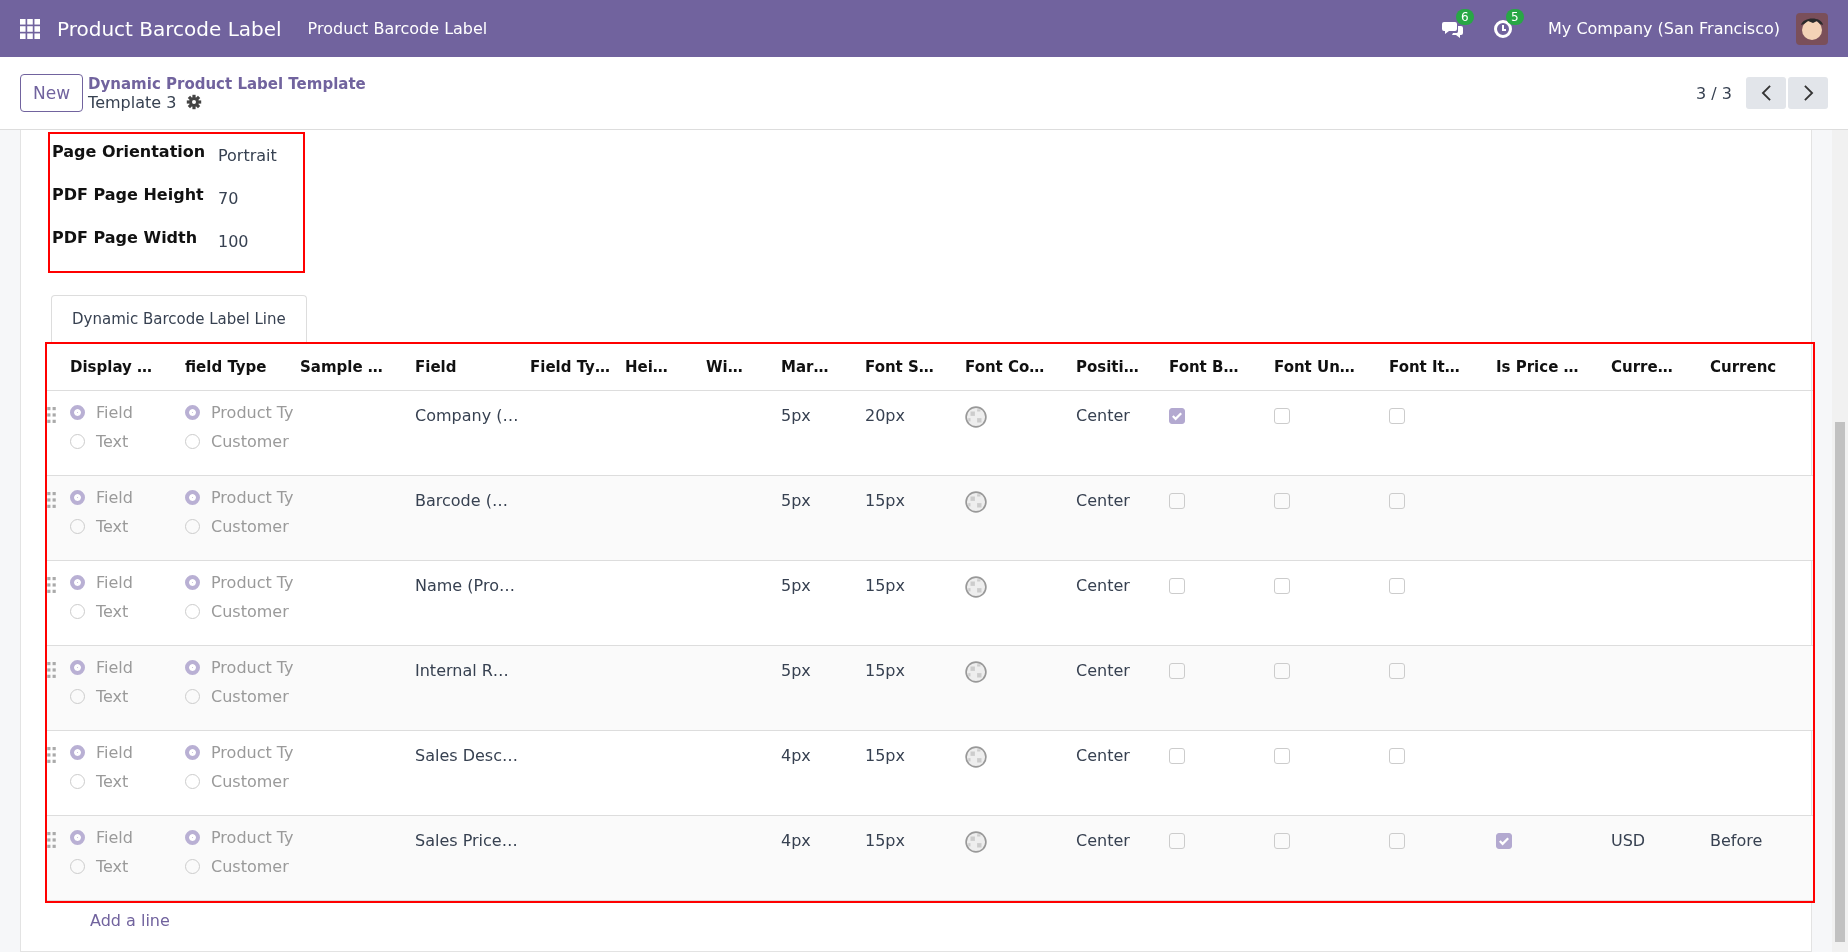 This screenshot has width=1848, height=952. I want to click on field-value: 100, so click(233, 237).